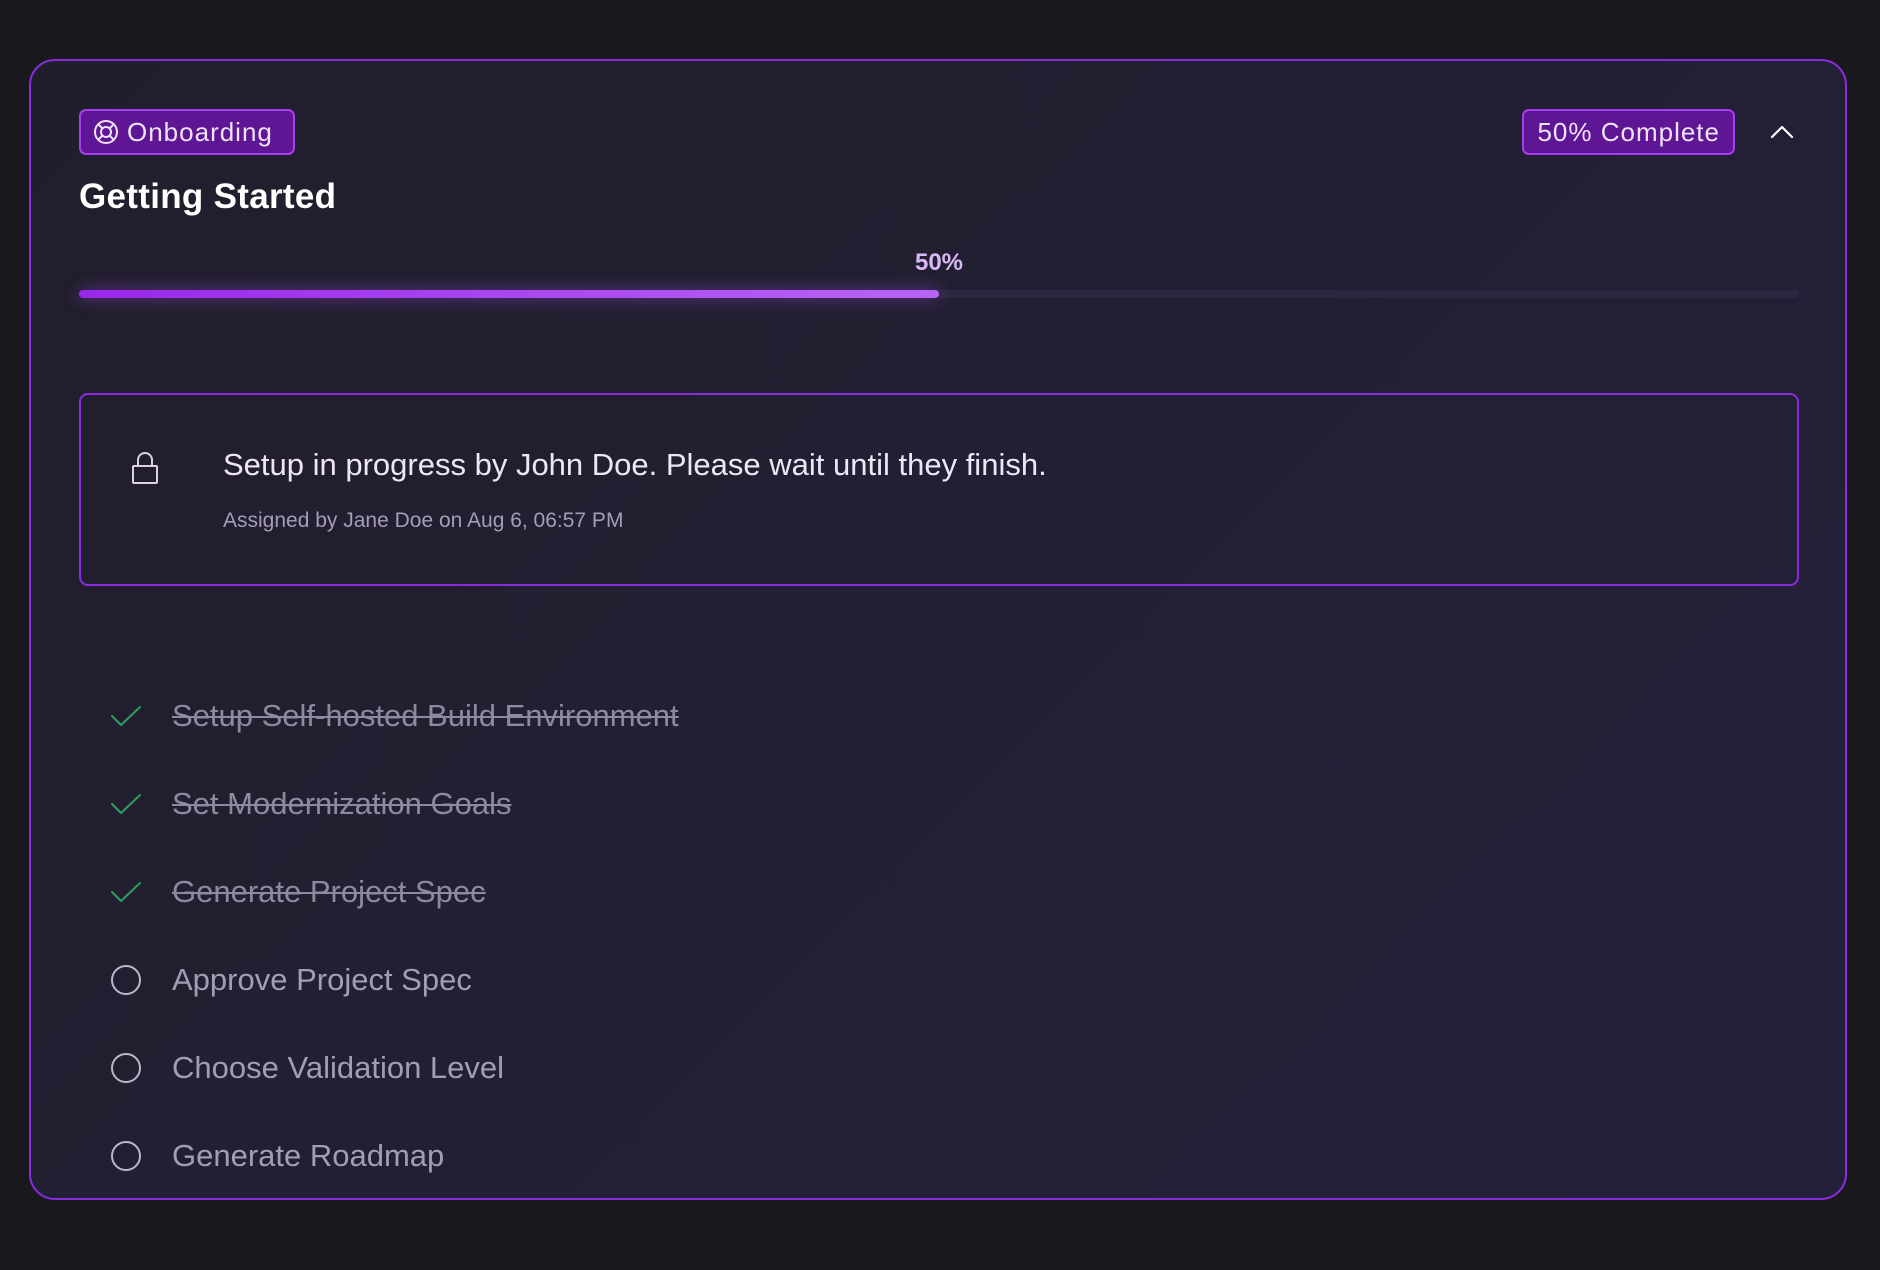 Image resolution: width=1880 pixels, height=1270 pixels. I want to click on card-title: Getting Started, so click(208, 196).